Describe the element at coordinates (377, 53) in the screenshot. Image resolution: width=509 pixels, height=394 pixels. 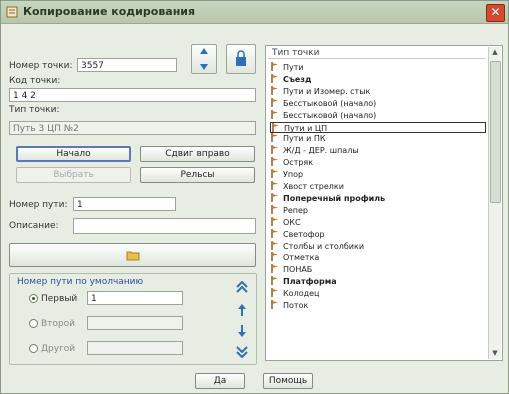
I see `list-header: Тип точки` at that location.